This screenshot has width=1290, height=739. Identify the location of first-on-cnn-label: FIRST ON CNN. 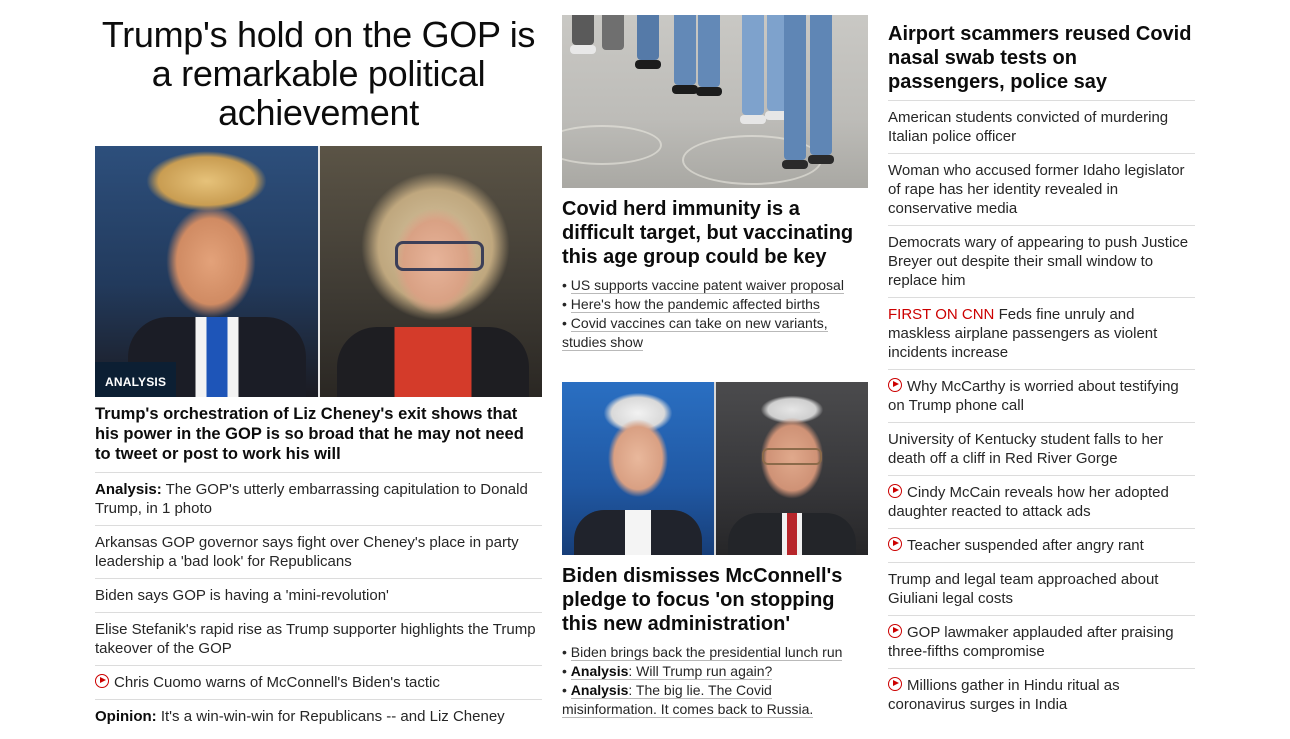
(941, 314).